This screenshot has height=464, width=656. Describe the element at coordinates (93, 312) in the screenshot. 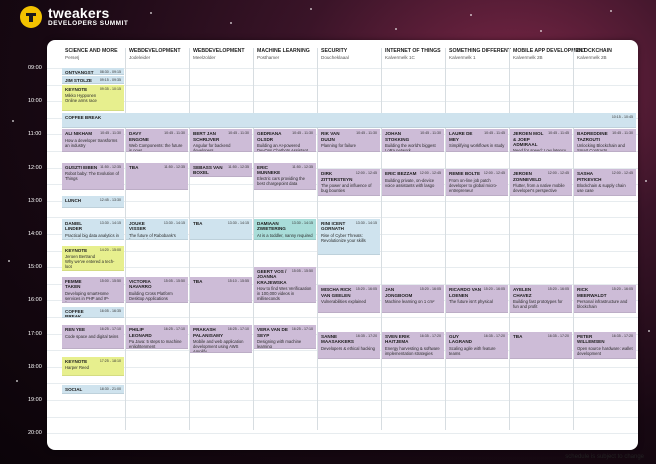

I see `schedule-event: COFFEE BREAK 16:05 - 16:35` at that location.